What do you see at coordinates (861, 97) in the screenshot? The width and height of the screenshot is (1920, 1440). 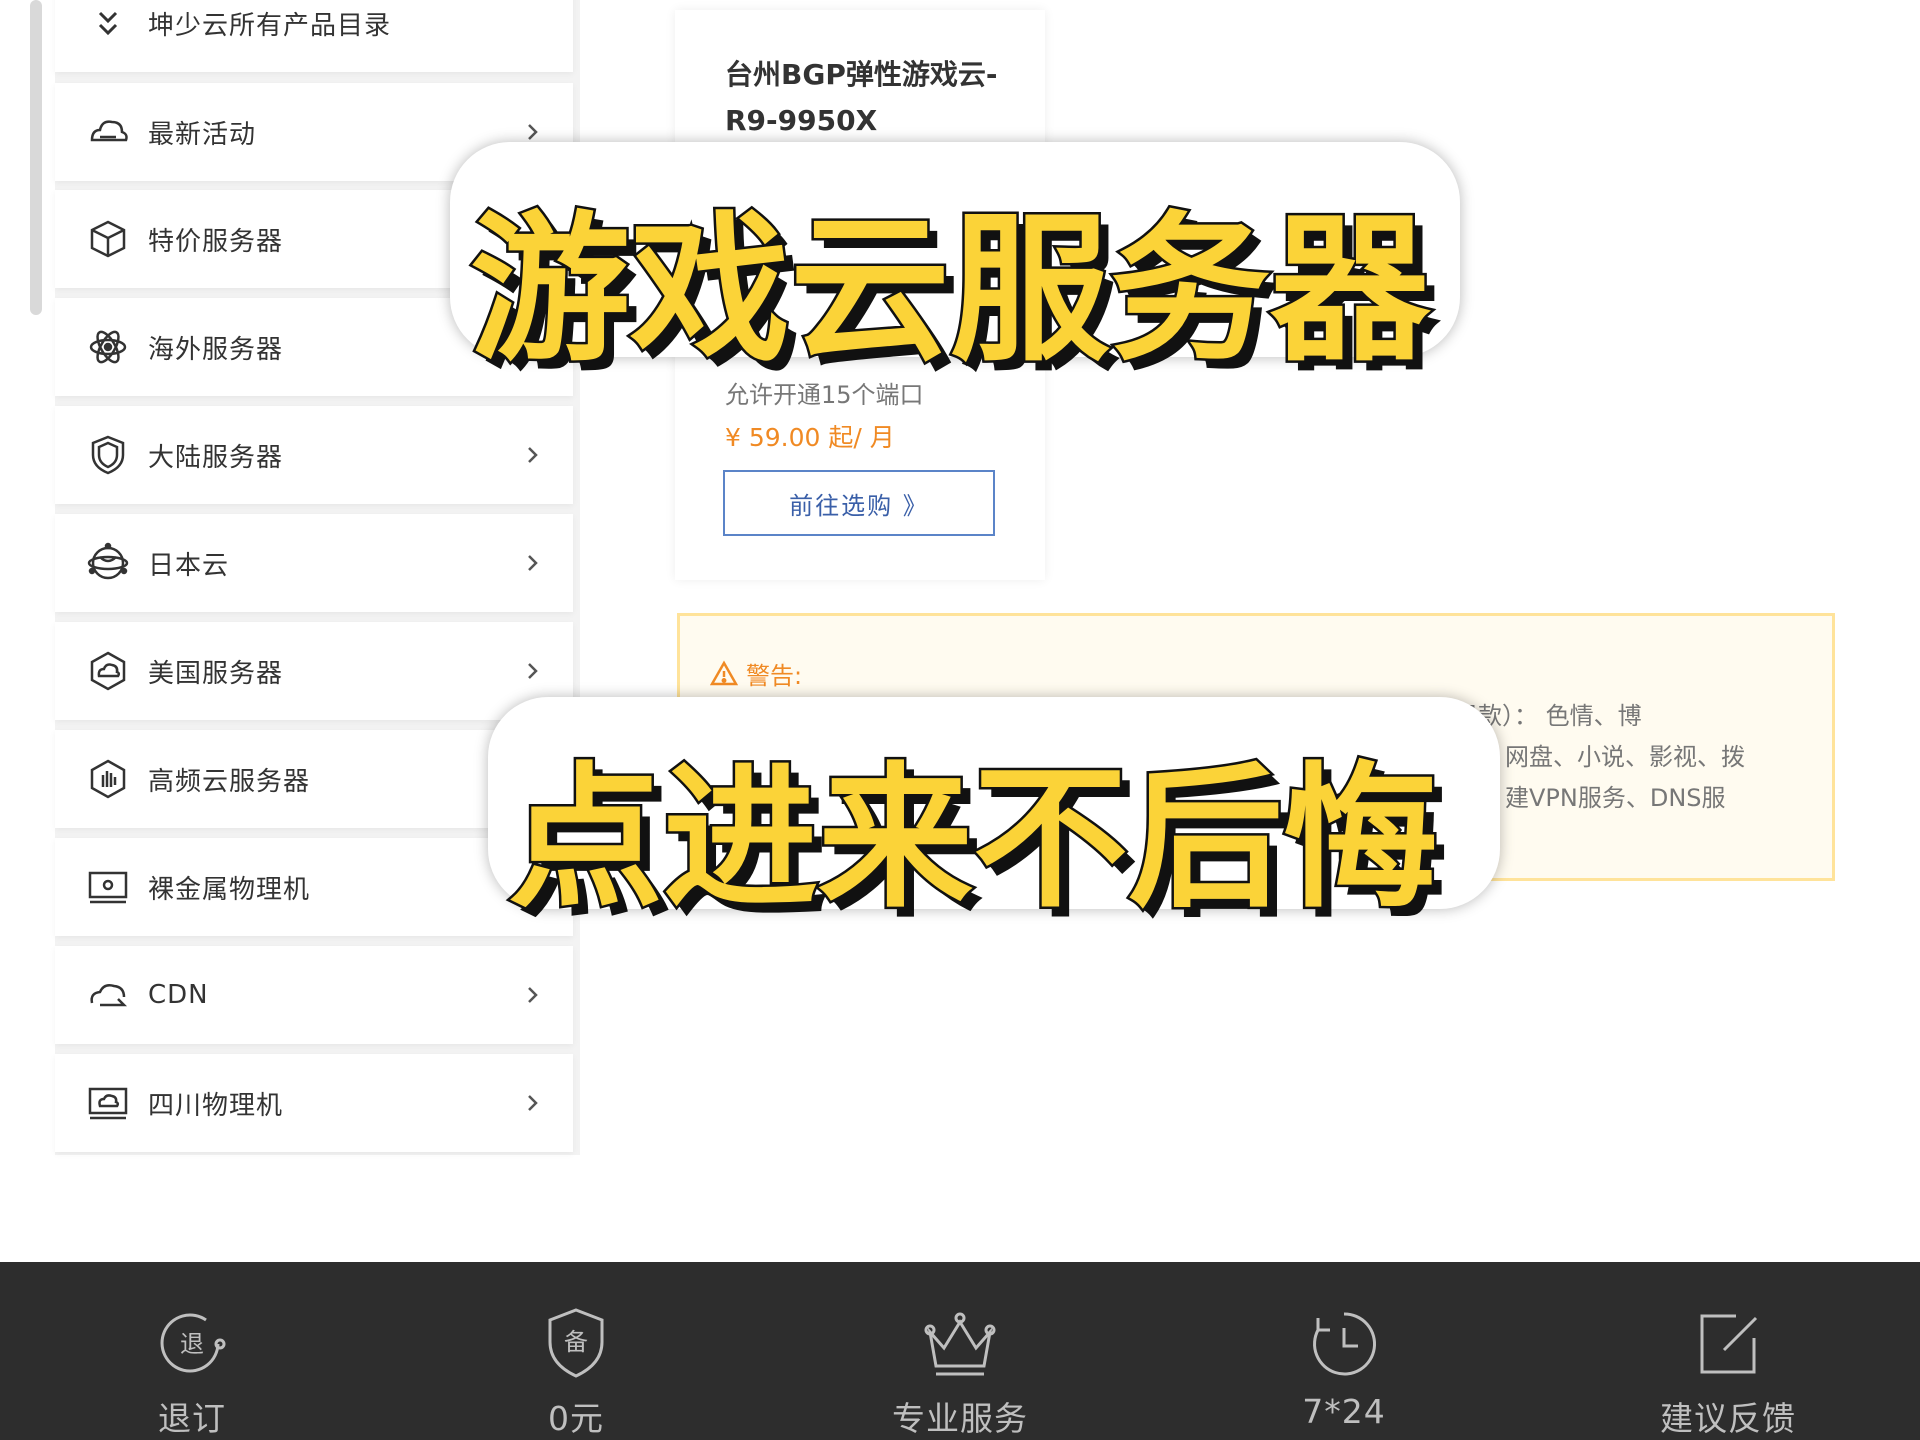 I see `product-title: 台州BGP弹性游戏云-R9-9950X` at bounding box center [861, 97].